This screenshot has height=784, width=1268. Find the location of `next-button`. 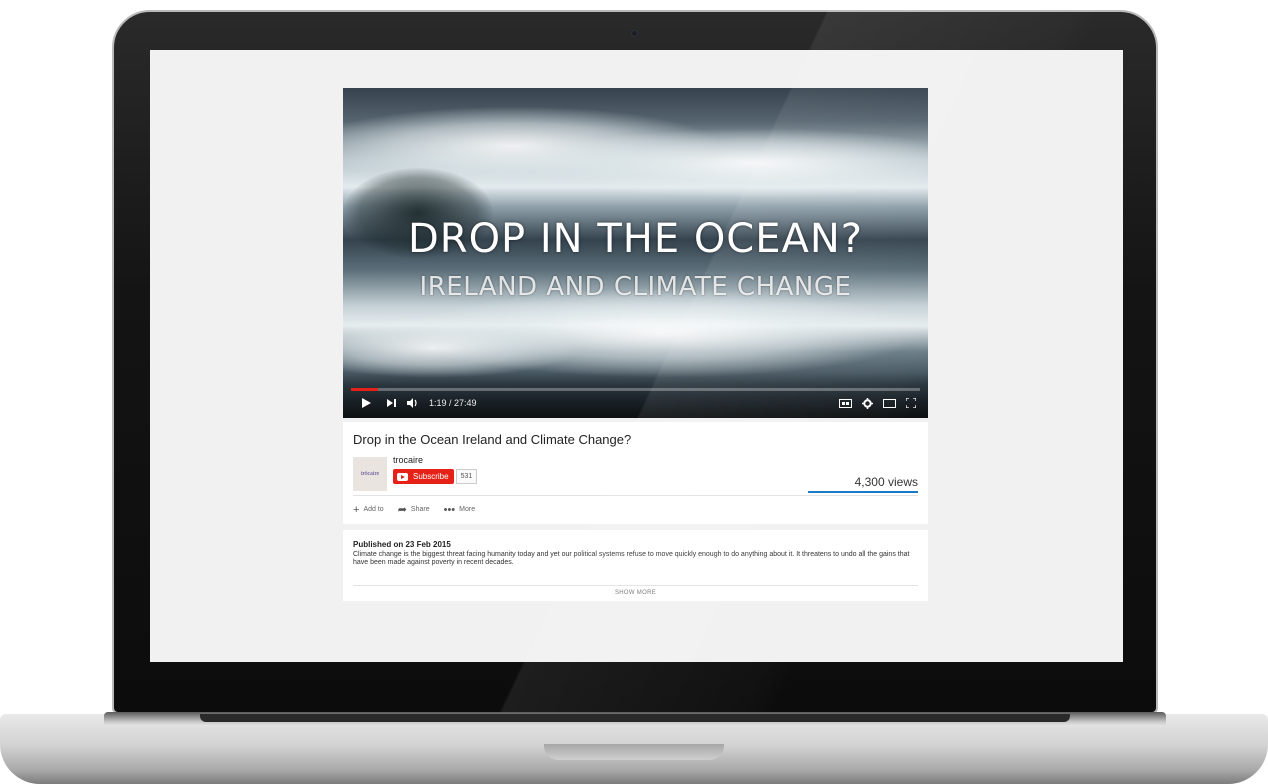

next-button is located at coordinates (392, 403).